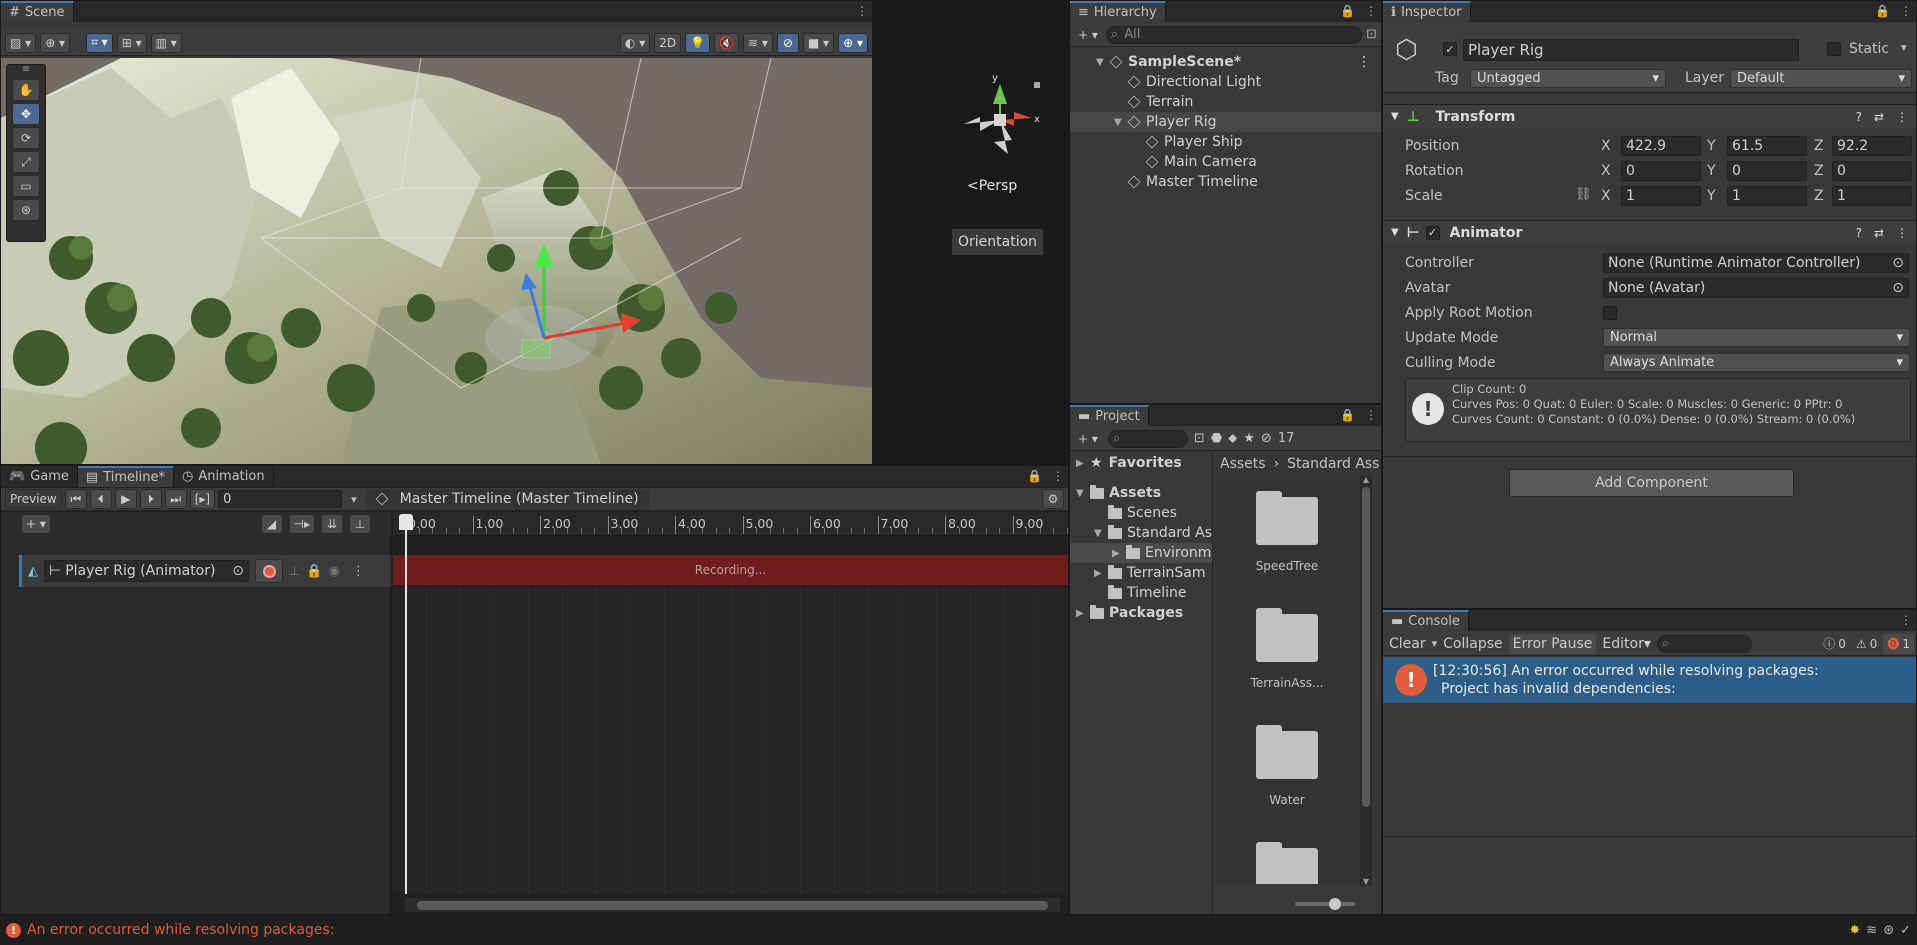 This screenshot has width=1917, height=945. What do you see at coordinates (26, 90) in the screenshot?
I see `hand-tool-icon: ✋` at bounding box center [26, 90].